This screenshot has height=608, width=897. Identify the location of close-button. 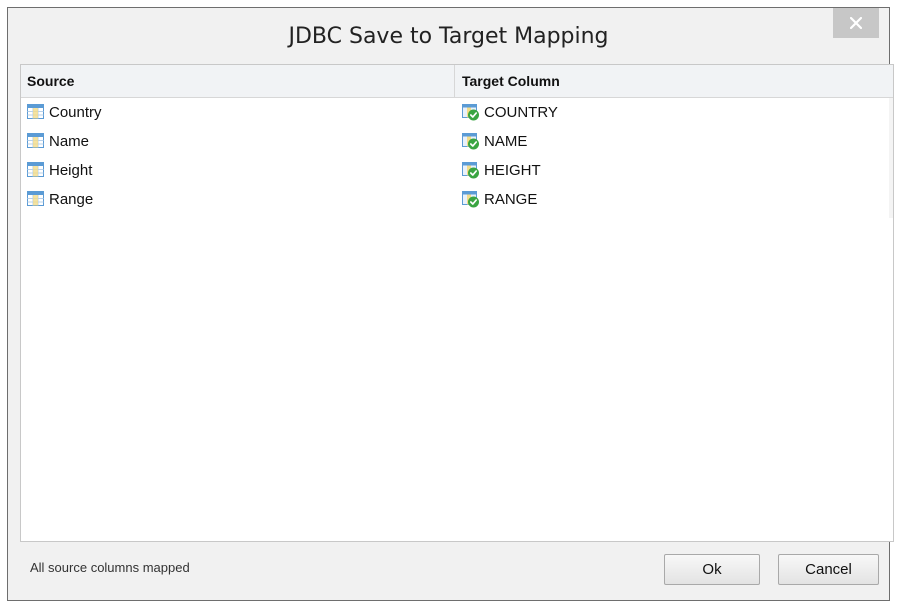
(856, 23).